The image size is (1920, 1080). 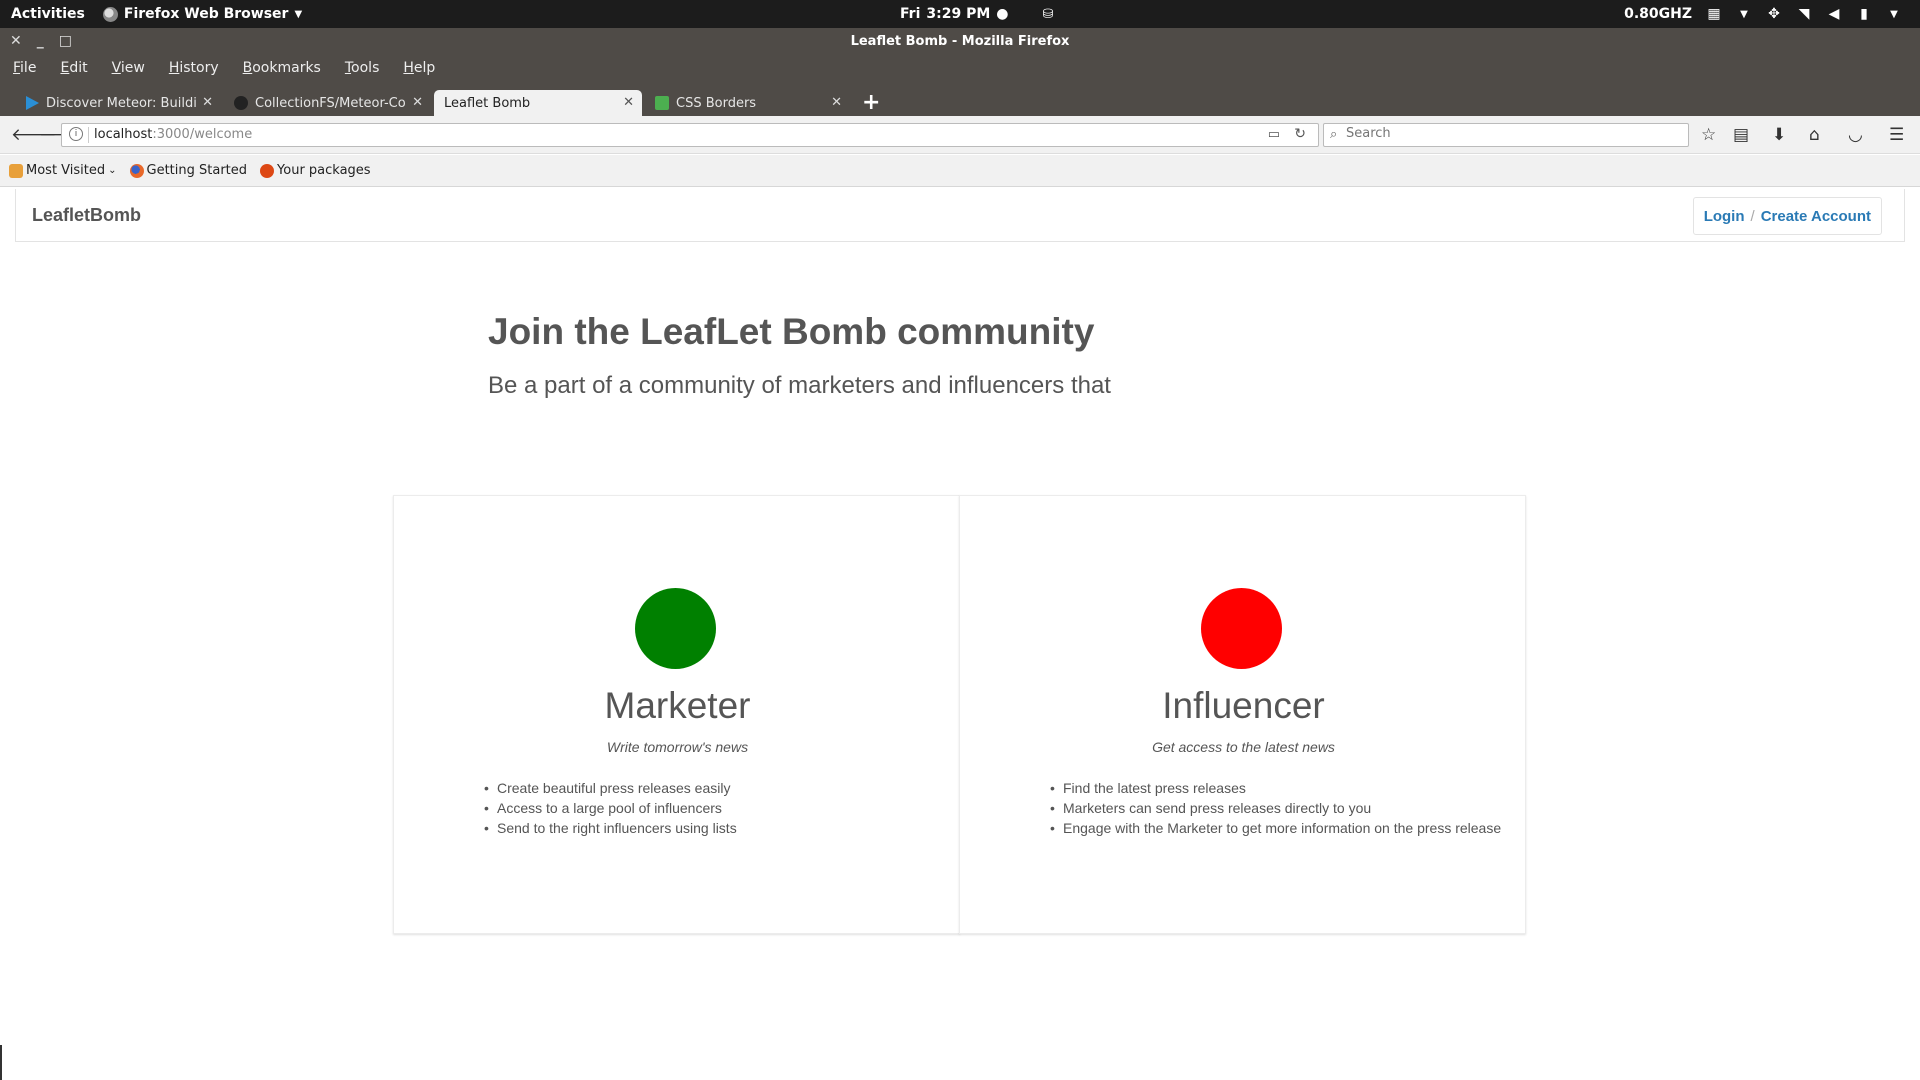 What do you see at coordinates (1804, 14) in the screenshot?
I see `wifi-icon: ◥` at bounding box center [1804, 14].